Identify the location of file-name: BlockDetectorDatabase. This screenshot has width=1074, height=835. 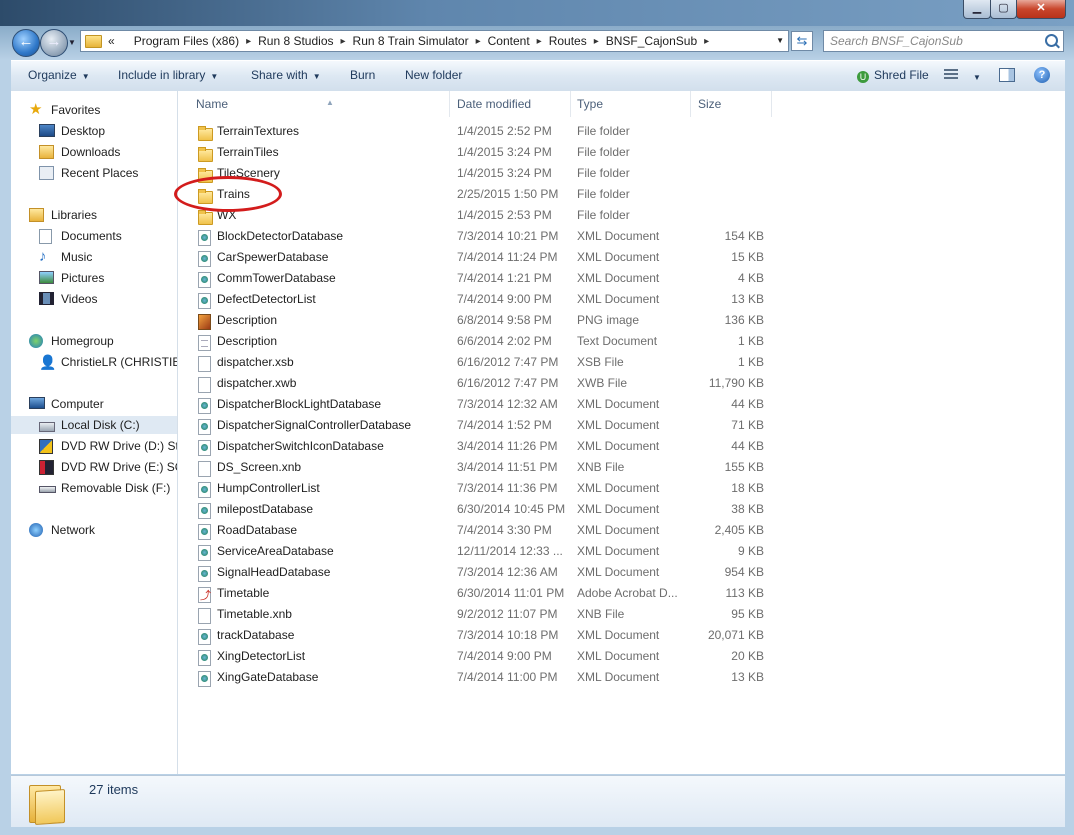
(280, 236).